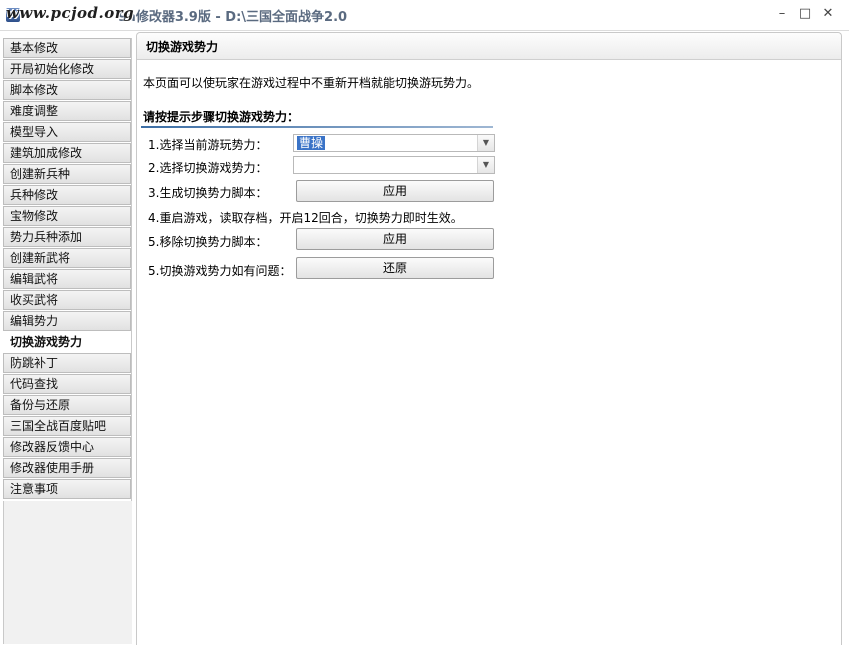 The height and width of the screenshot is (645, 849). What do you see at coordinates (67, 572) in the screenshot?
I see `sidebar-empty-area` at bounding box center [67, 572].